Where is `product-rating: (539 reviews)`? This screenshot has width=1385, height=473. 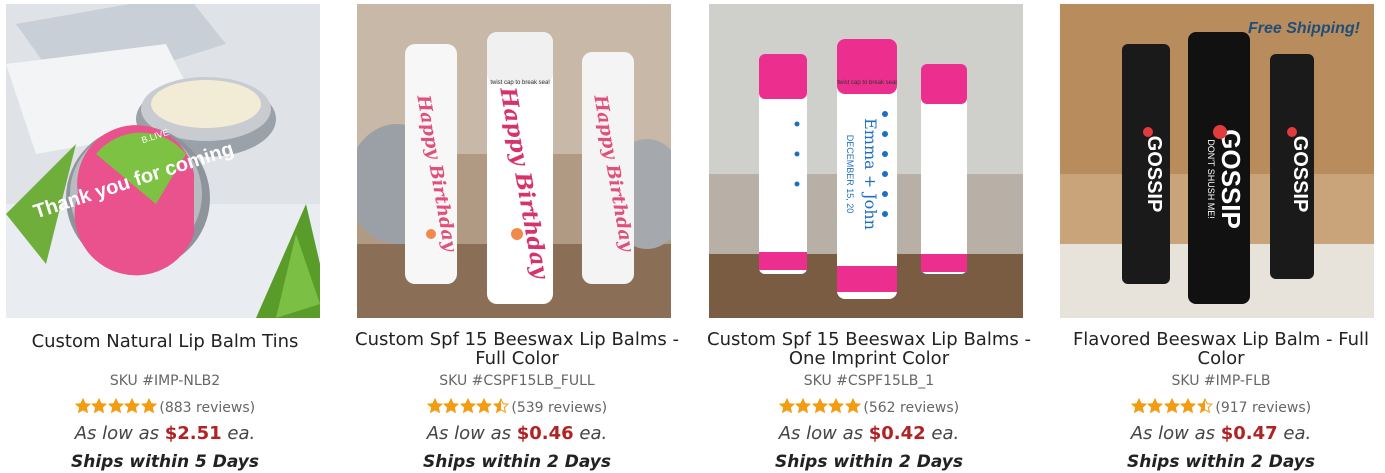 product-rating: (539 reviews) is located at coordinates (517, 407).